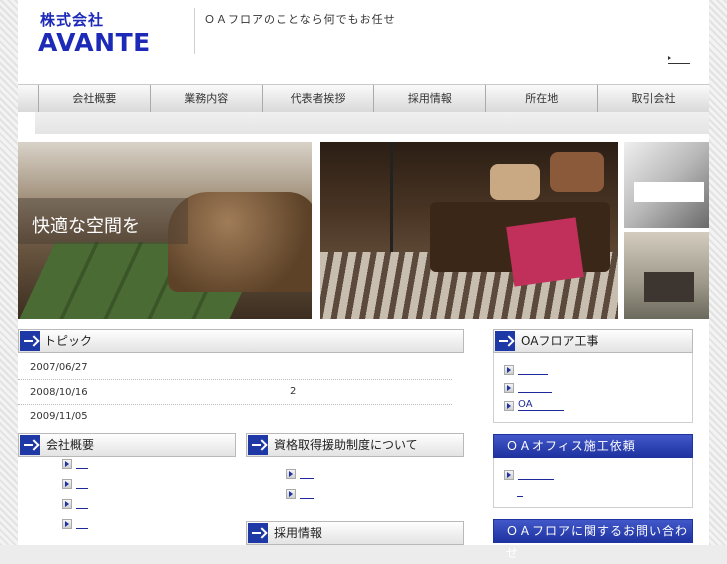 Image resolution: width=727 pixels, height=564 pixels. I want to click on logo: AVANTE, so click(94, 42).